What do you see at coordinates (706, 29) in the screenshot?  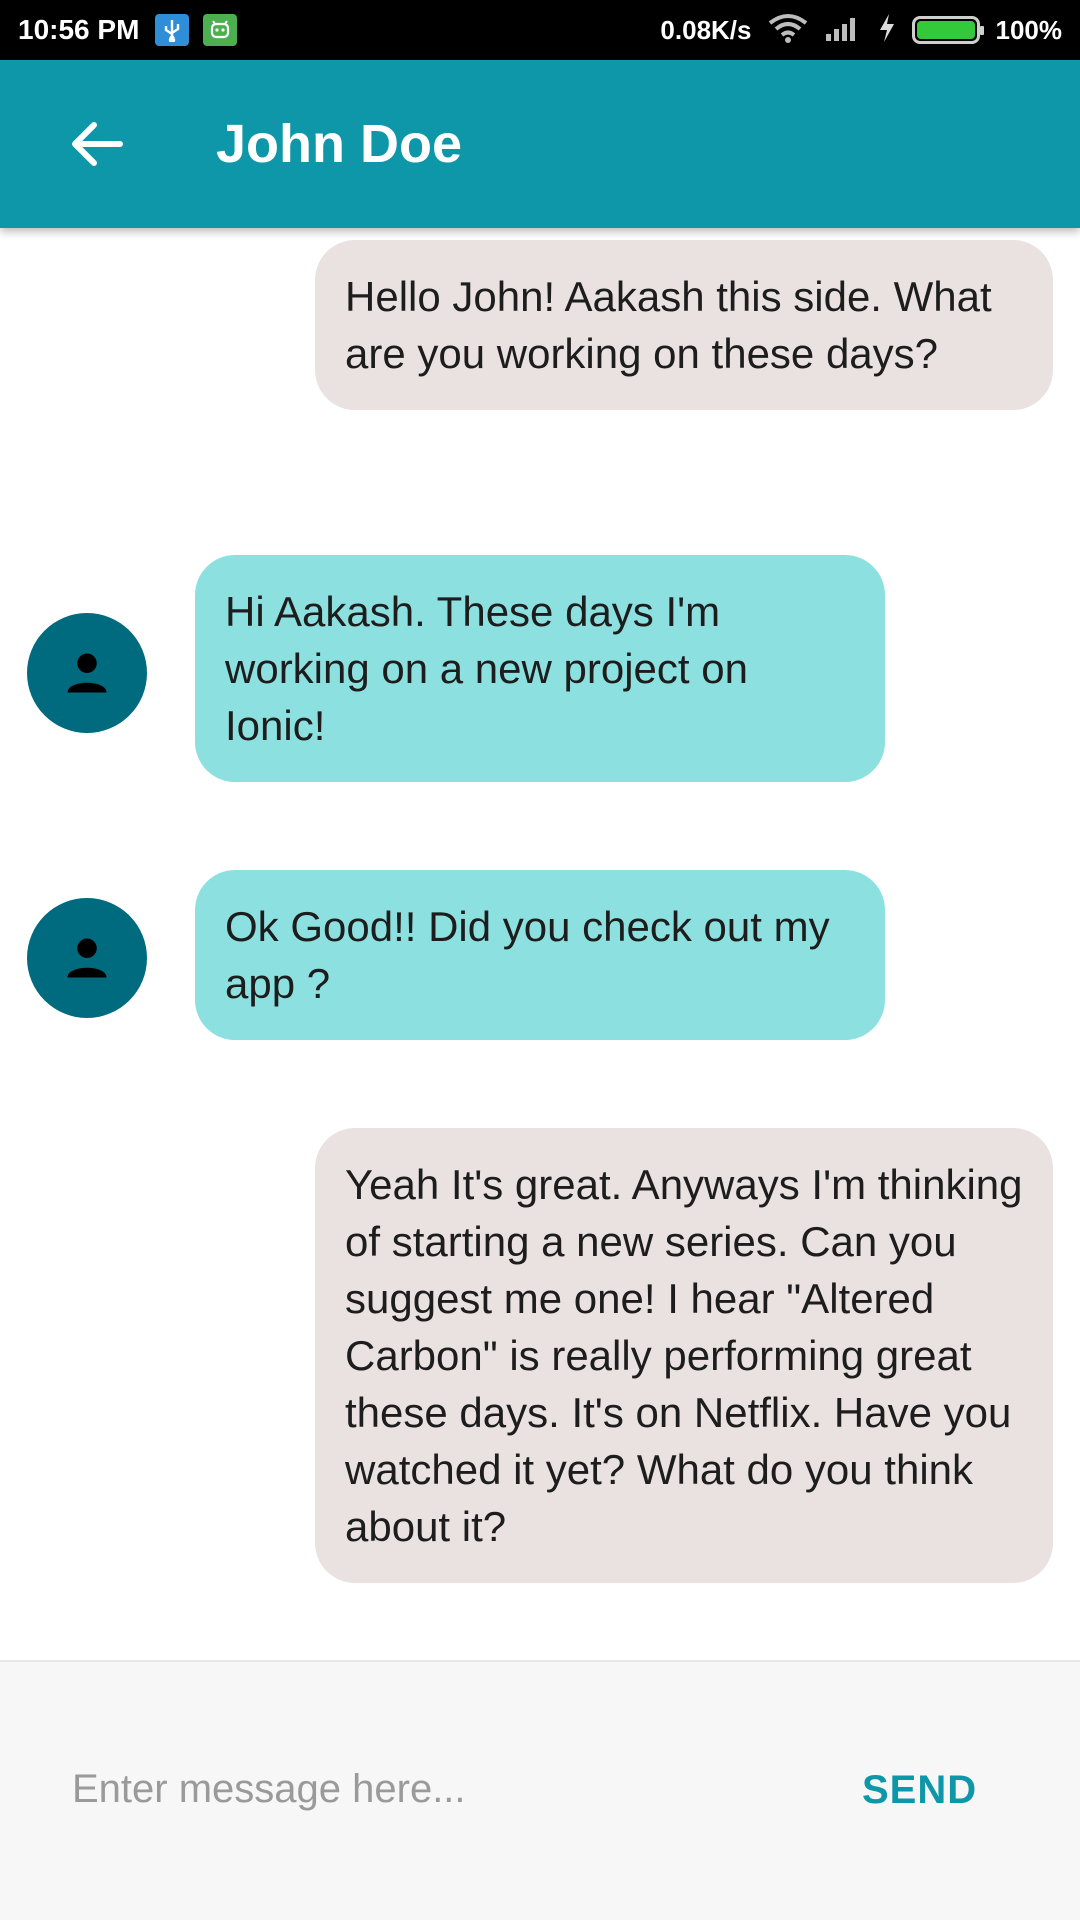 I see `network-speed: 0.08K/s` at bounding box center [706, 29].